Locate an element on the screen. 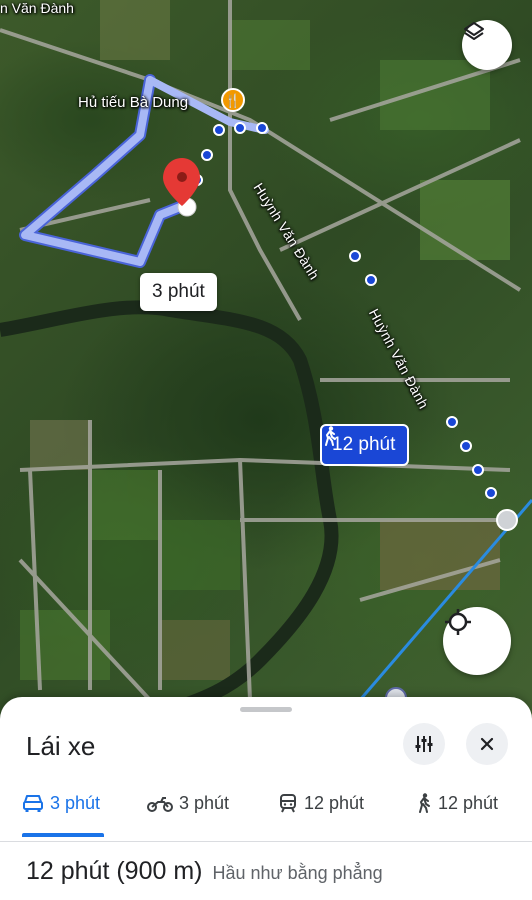 Image resolution: width=532 pixels, height=900 pixels. road-label-top: n Văn Đành is located at coordinates (37, 8).